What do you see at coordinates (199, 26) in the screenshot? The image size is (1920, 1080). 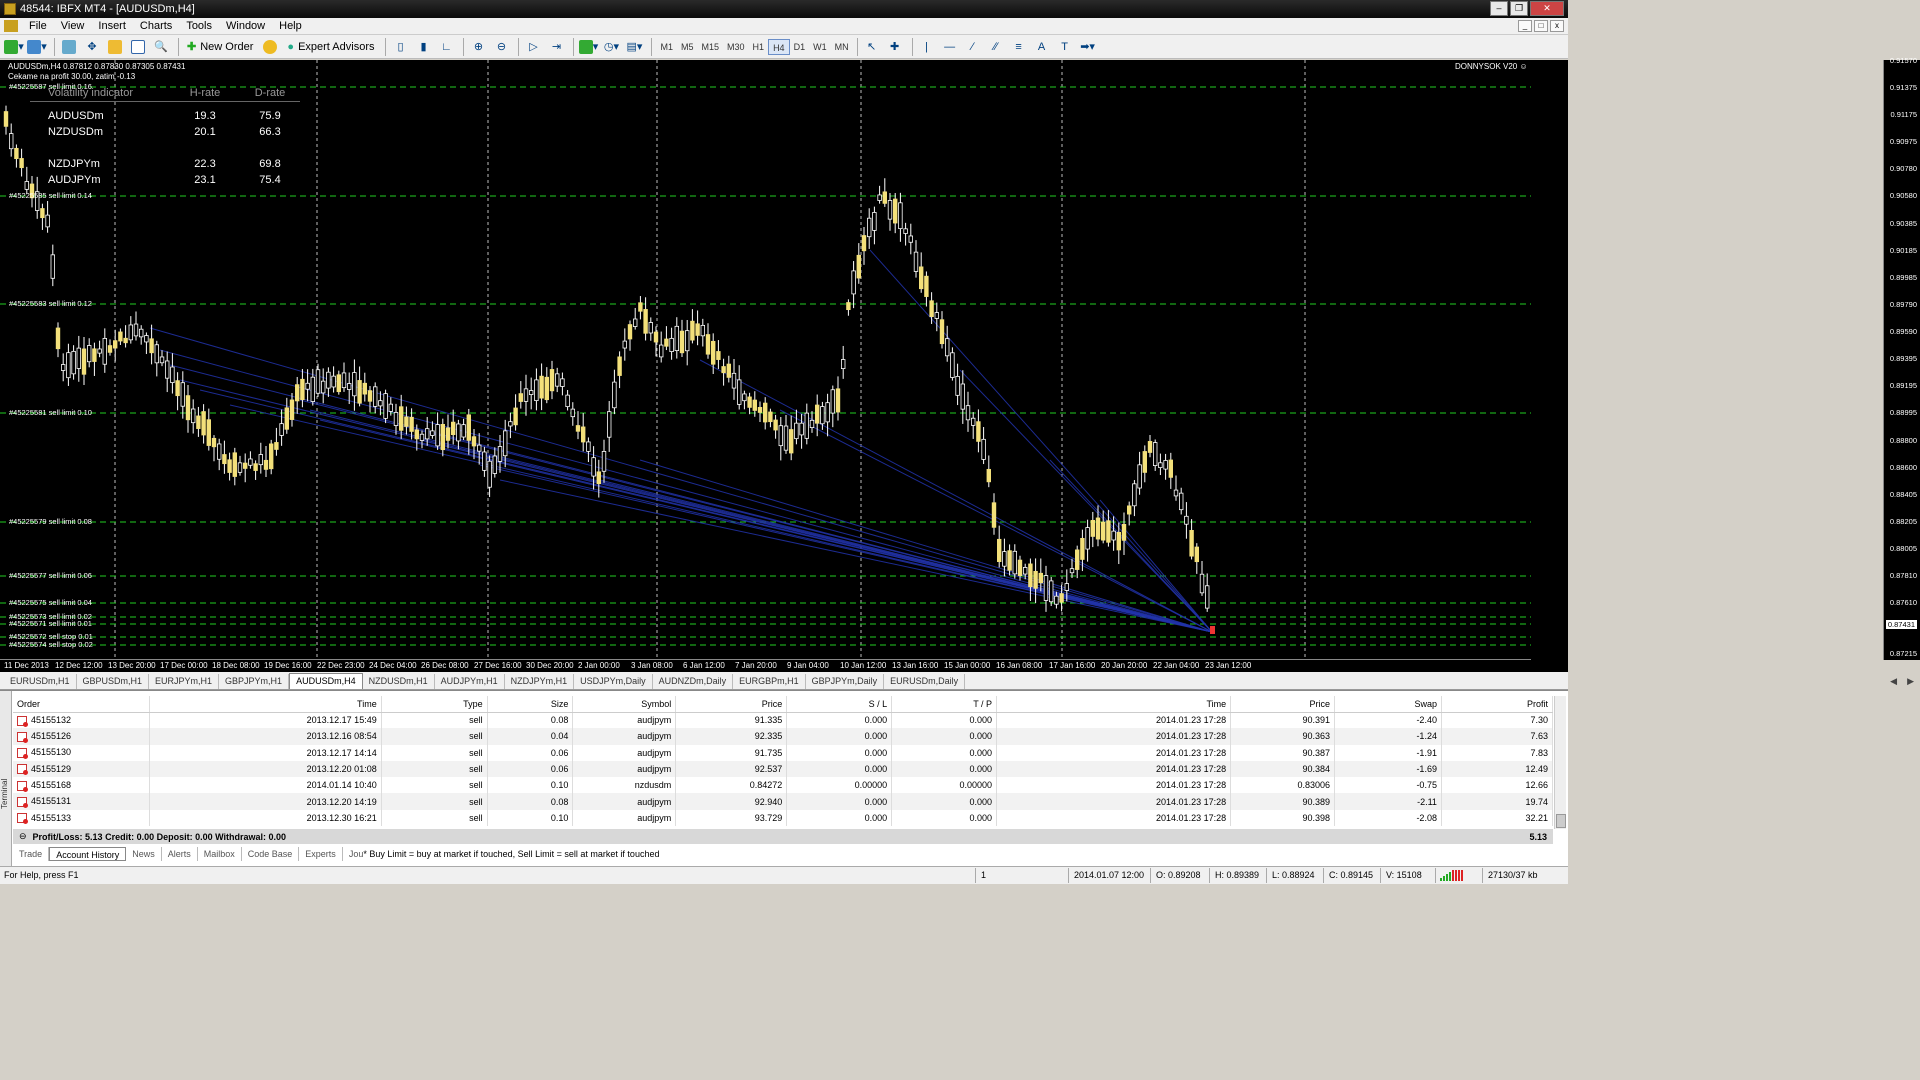 I see `menu-tools: Tools` at bounding box center [199, 26].